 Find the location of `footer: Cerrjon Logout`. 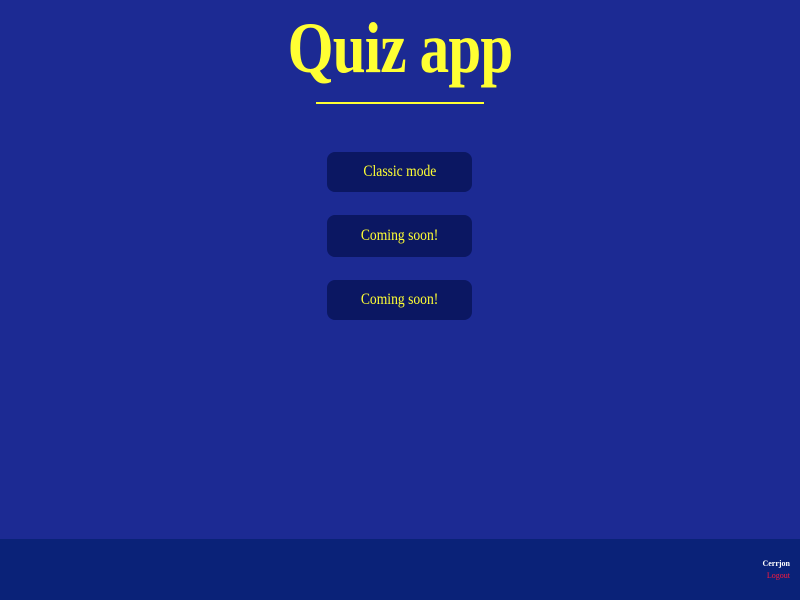

footer: Cerrjon Logout is located at coordinates (400, 569).